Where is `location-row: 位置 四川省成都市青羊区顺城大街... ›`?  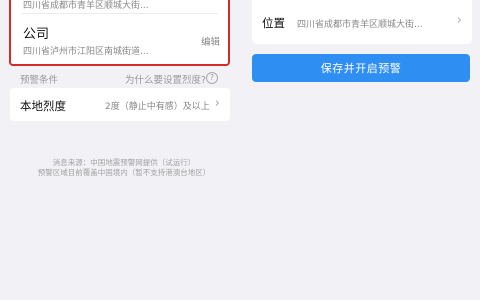
location-row: 位置 四川省成都市青羊区顺城大街... › is located at coordinates (362, 22).